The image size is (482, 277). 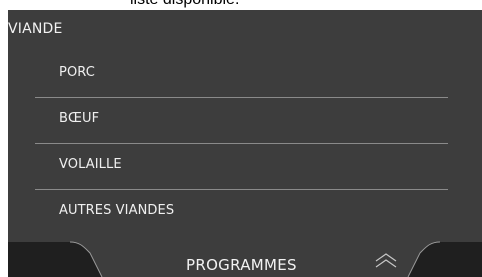 What do you see at coordinates (241, 74) in the screenshot?
I see `list-item-porc: PORC` at bounding box center [241, 74].